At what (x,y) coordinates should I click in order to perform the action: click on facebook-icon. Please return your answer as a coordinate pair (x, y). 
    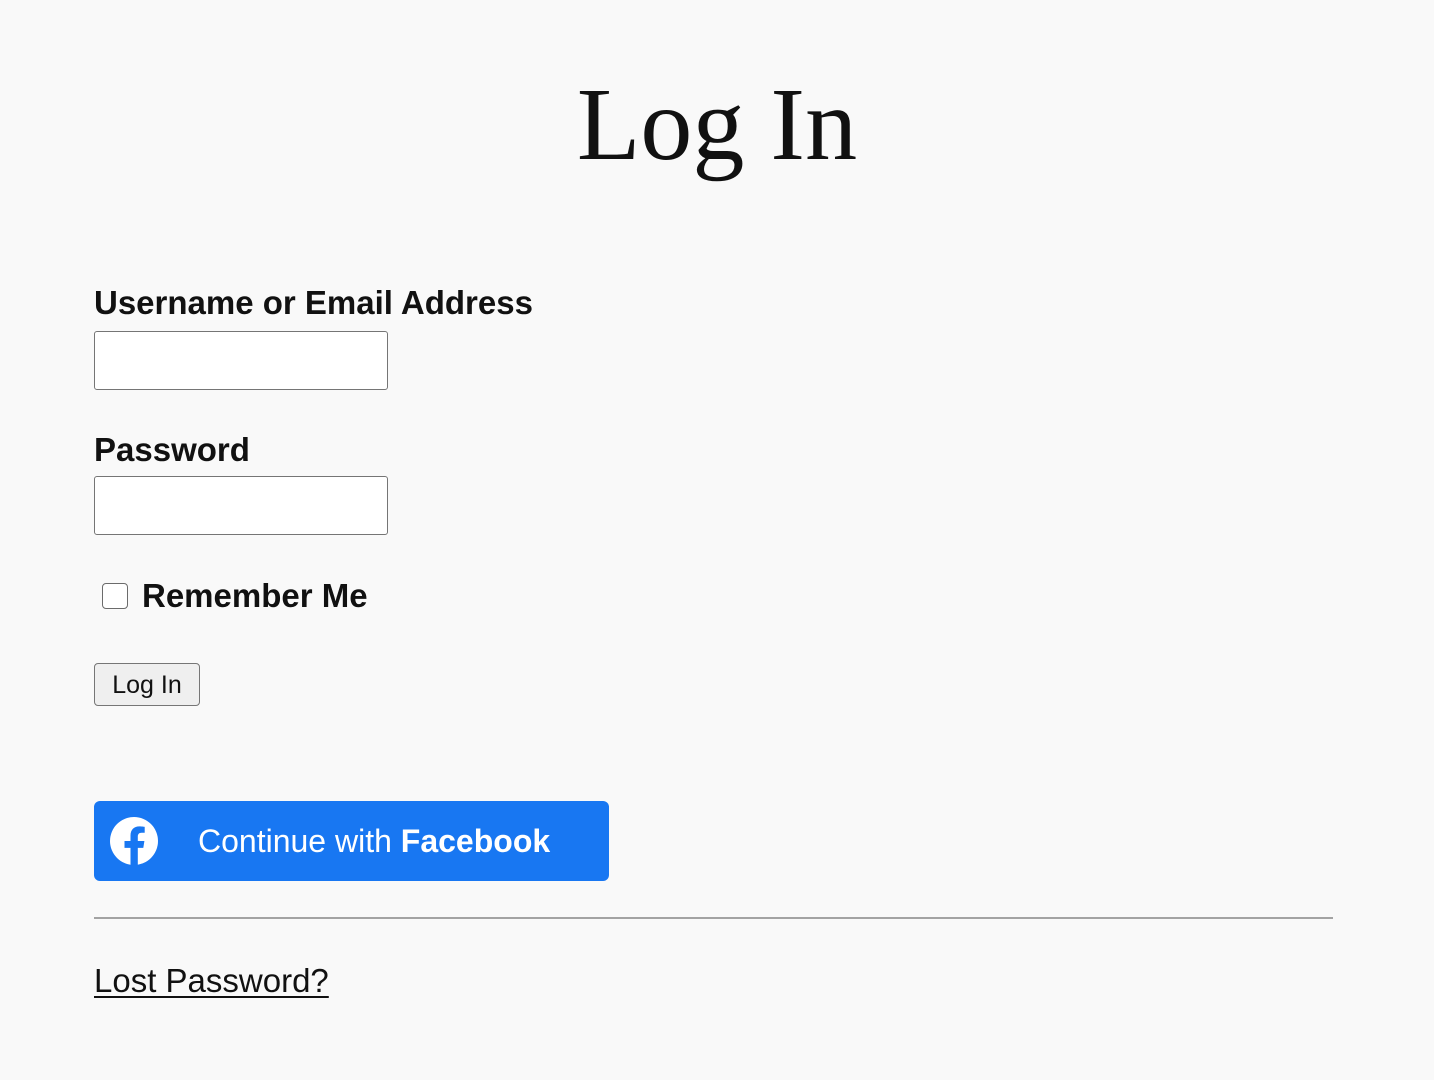
    Looking at the image, I should click on (134, 841).